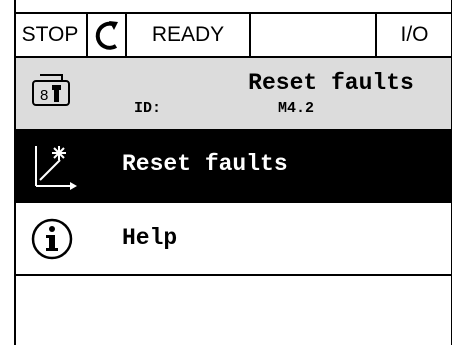 This screenshot has height=345, width=452. What do you see at coordinates (44, 95) in the screenshot?
I see `svg-text: 8` at bounding box center [44, 95].